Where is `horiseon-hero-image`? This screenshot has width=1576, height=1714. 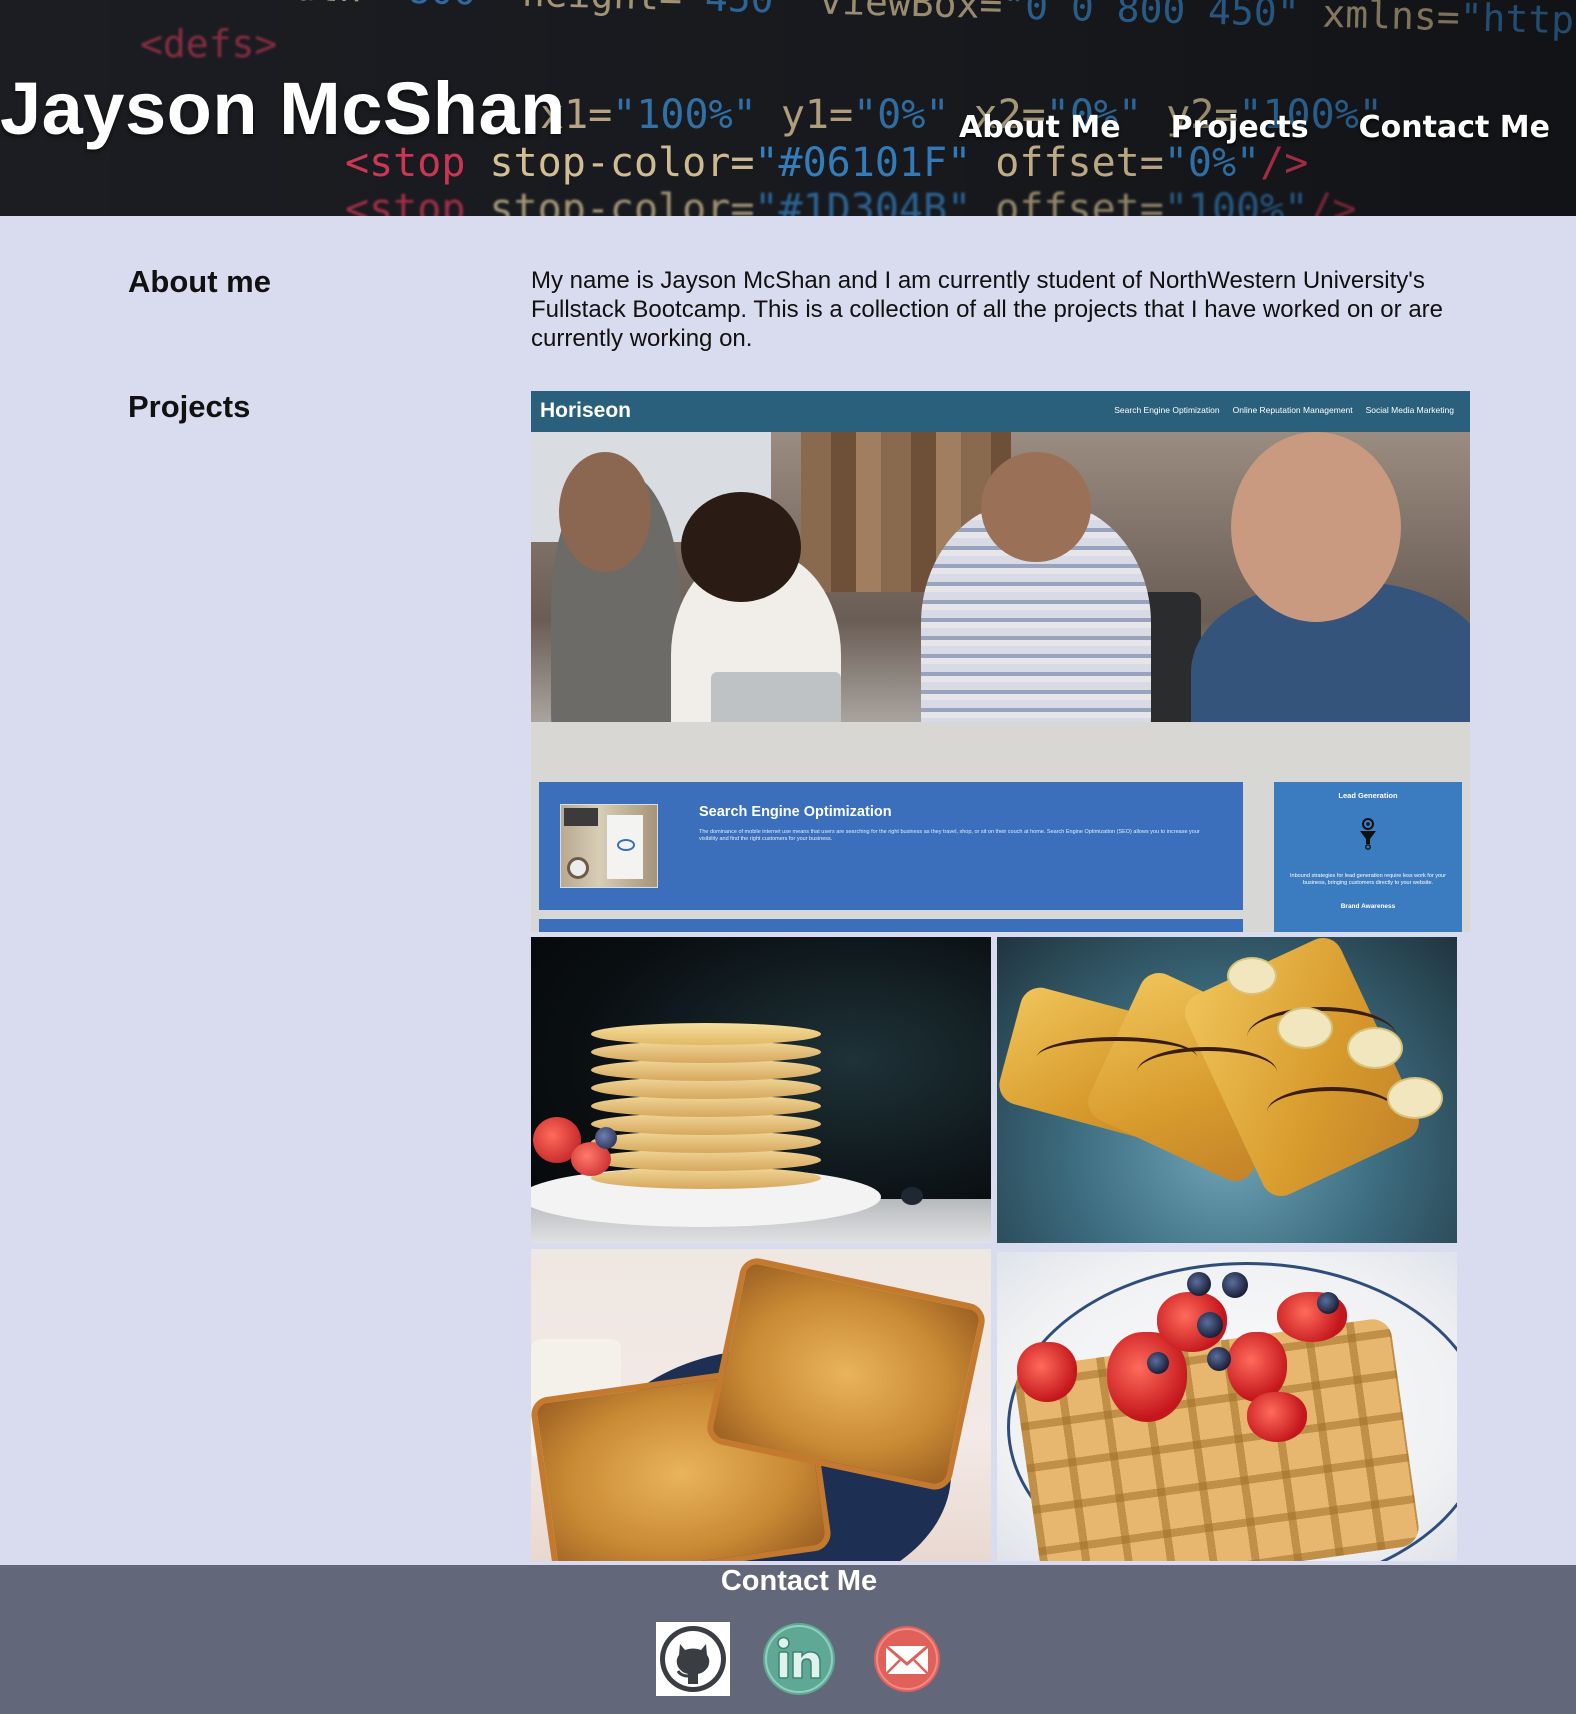 horiseon-hero-image is located at coordinates (1000, 602).